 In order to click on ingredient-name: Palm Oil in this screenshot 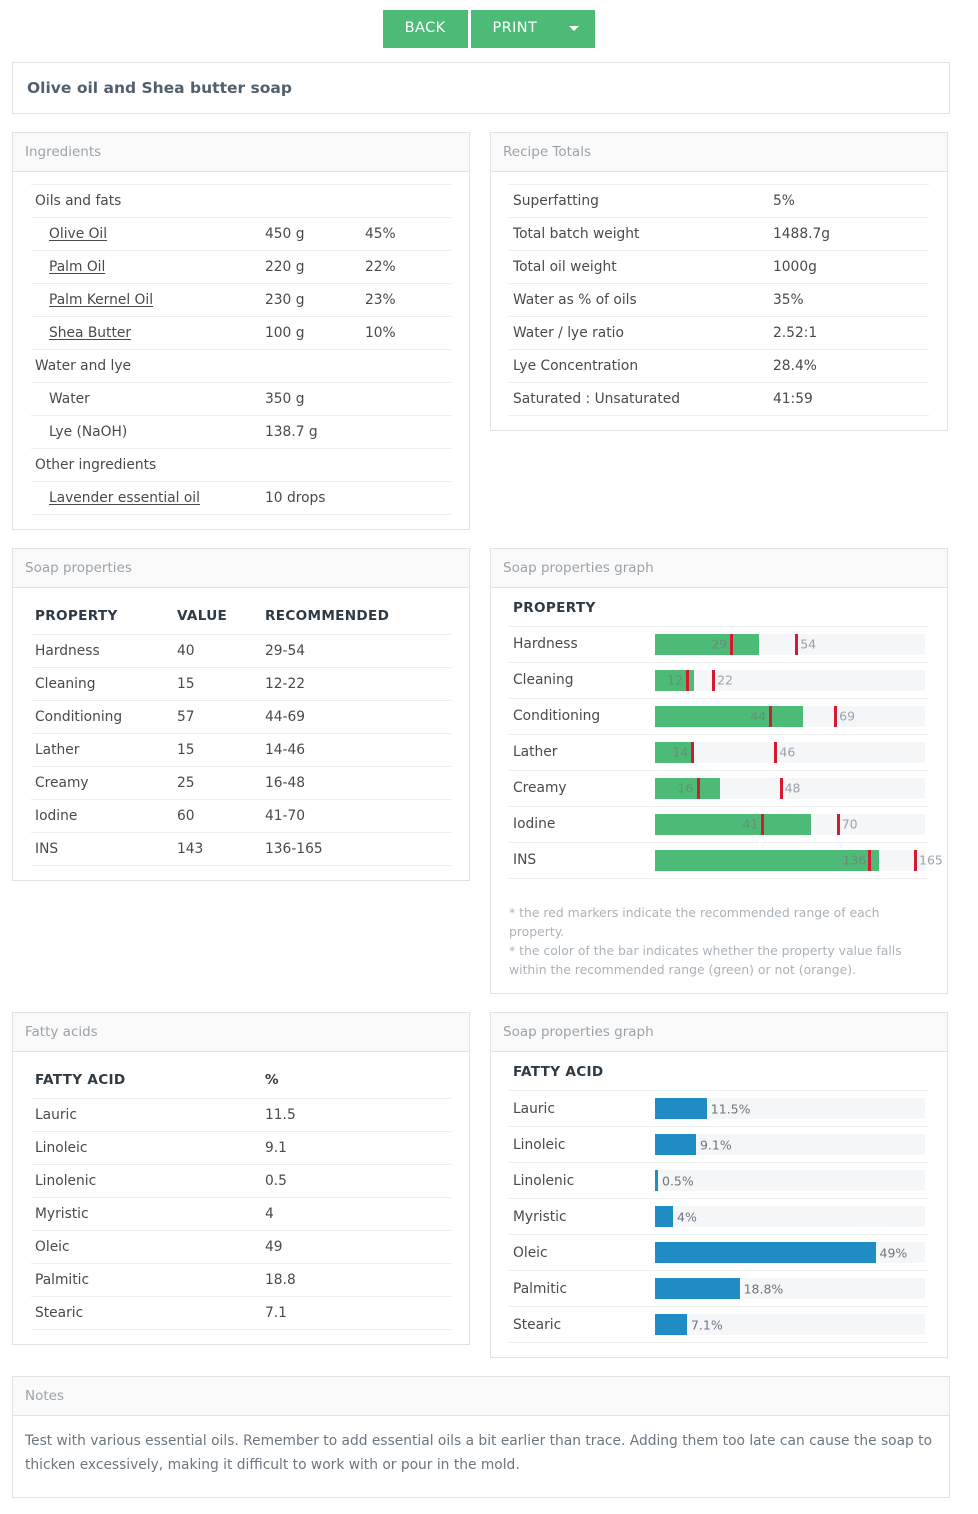, I will do `click(146, 266)`.